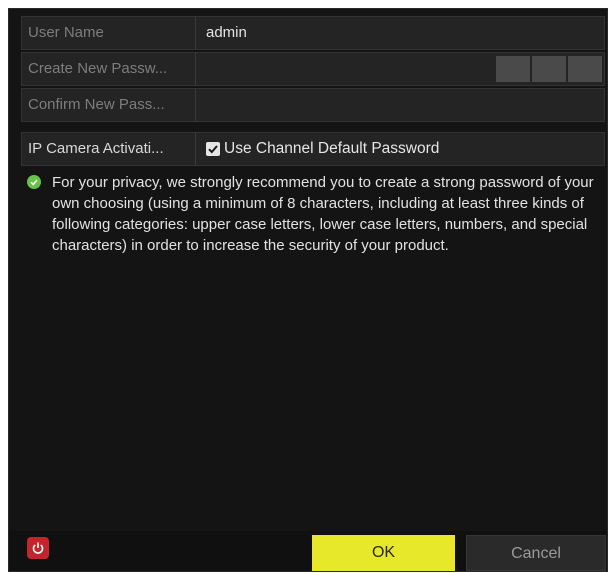 The width and height of the screenshot is (610, 574). Describe the element at coordinates (585, 69) in the screenshot. I see `strength-segment-strong` at that location.